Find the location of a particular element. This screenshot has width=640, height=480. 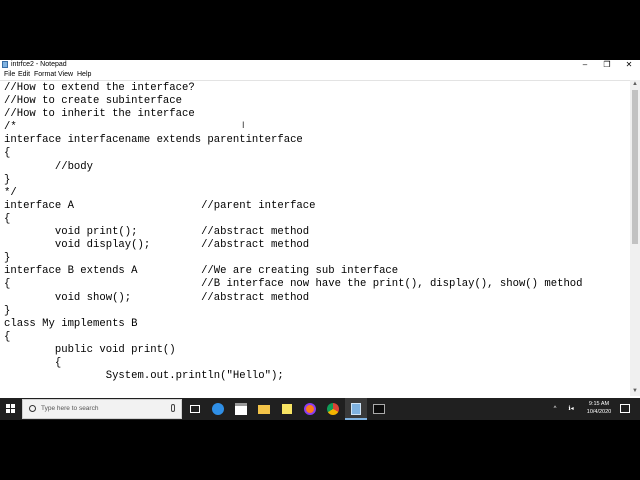

code-line: void show(); //abstract method is located at coordinates (293, 298).